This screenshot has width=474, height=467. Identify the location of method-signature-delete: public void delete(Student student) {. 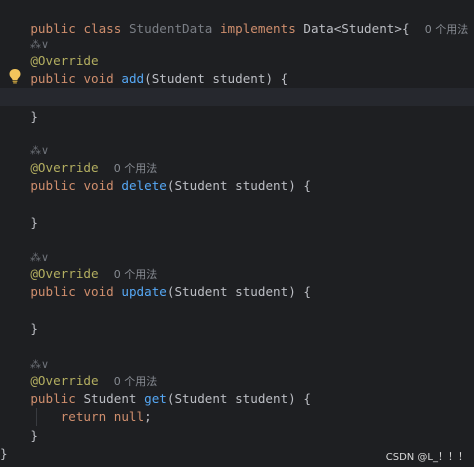
(237, 186).